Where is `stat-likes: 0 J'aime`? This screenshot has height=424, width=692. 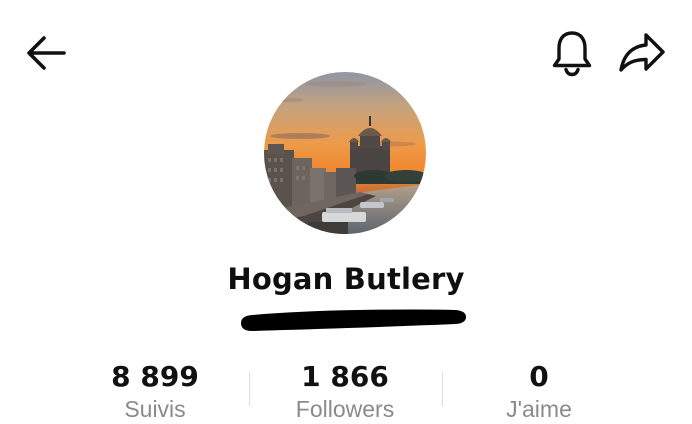
stat-likes: 0 J'aime is located at coordinates (539, 392).